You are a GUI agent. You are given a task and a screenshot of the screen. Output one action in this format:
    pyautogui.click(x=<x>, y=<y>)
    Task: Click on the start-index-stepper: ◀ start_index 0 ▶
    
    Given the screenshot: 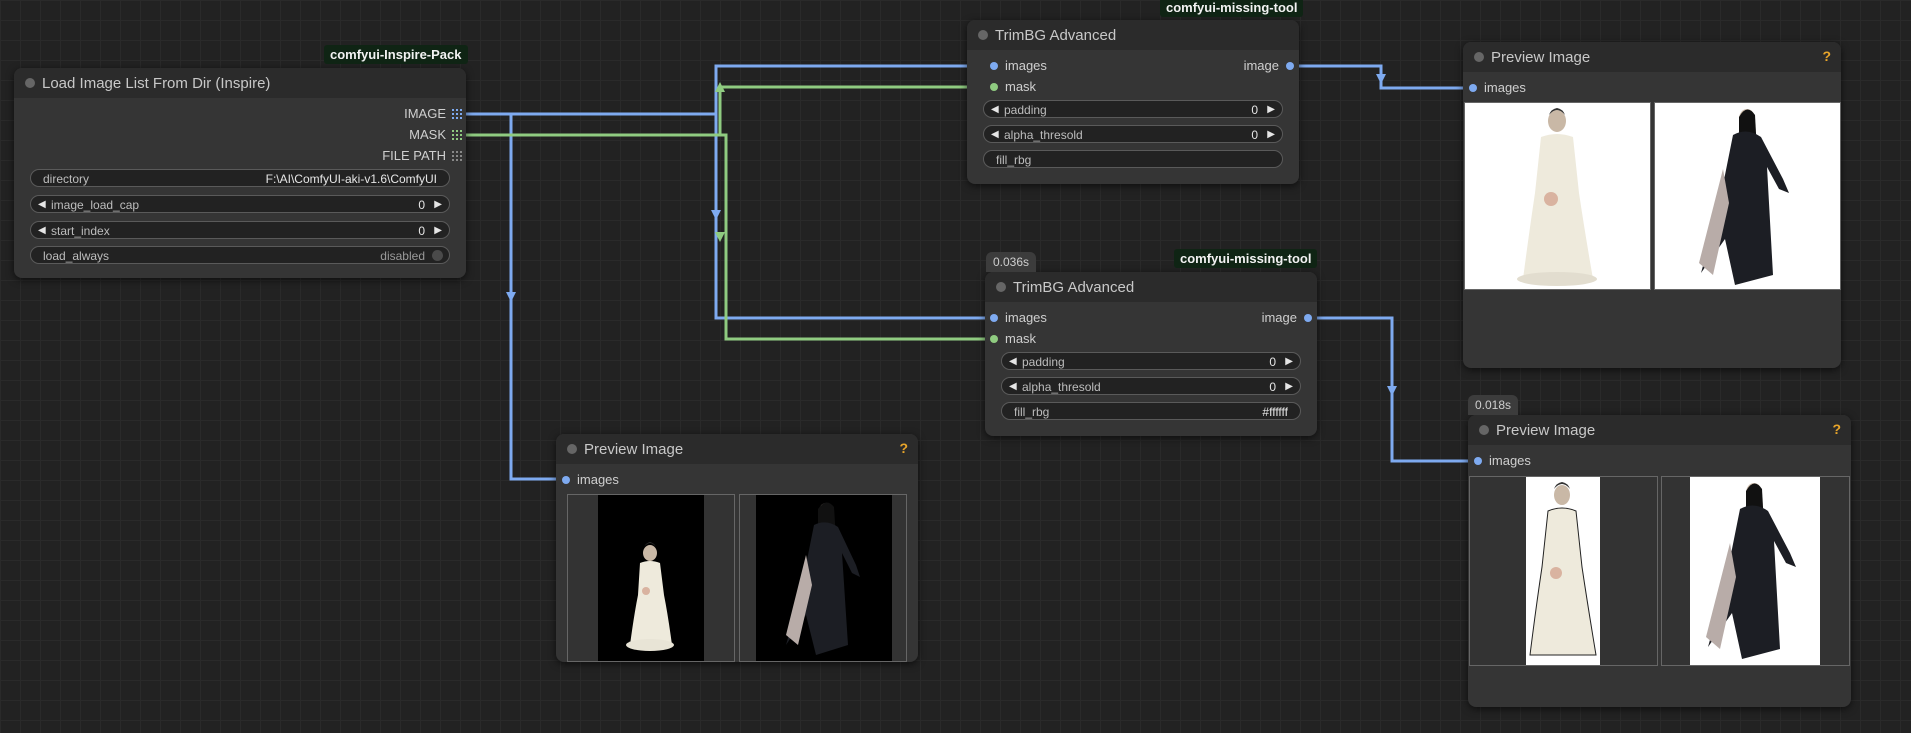 What is the action you would take?
    pyautogui.click(x=240, y=230)
    